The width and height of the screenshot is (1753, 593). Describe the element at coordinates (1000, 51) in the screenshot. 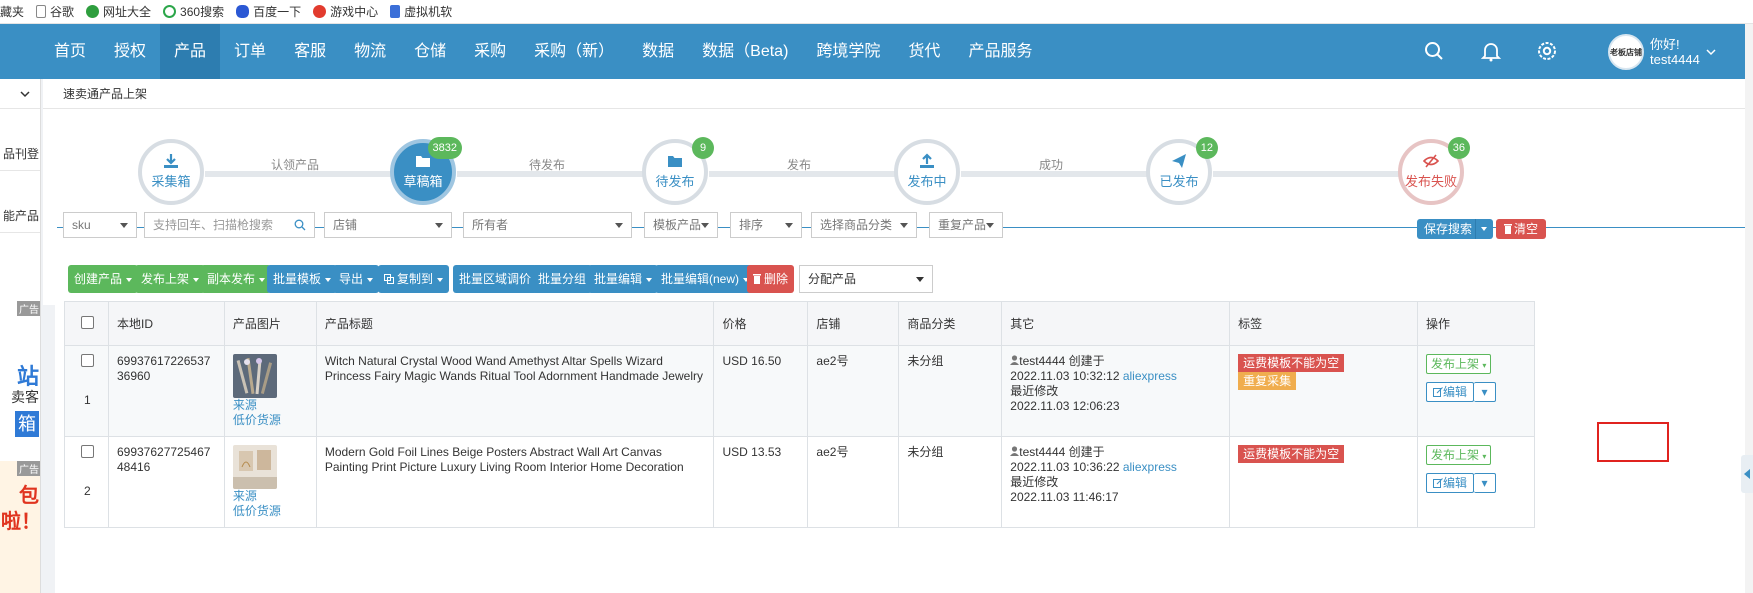

I see `nav-product-service: 产品服务` at that location.